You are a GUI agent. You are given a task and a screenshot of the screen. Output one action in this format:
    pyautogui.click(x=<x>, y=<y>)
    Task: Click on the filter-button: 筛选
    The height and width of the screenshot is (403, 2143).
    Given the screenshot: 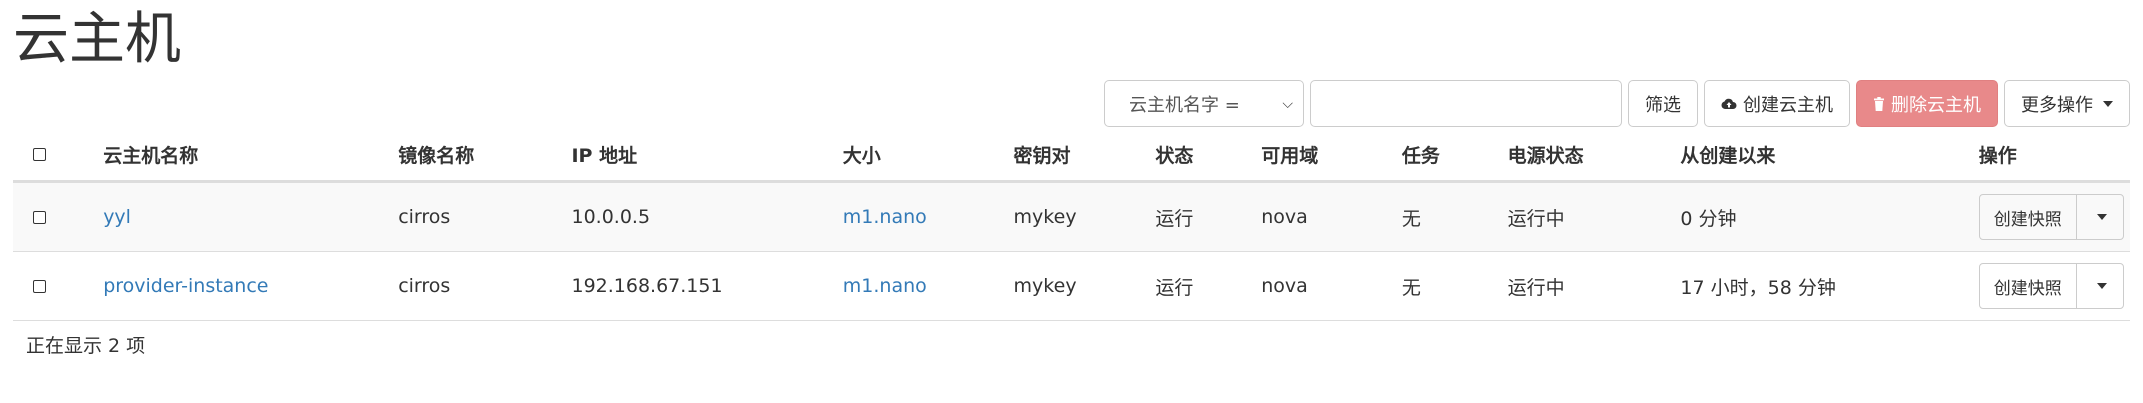 What is the action you would take?
    pyautogui.click(x=1663, y=103)
    